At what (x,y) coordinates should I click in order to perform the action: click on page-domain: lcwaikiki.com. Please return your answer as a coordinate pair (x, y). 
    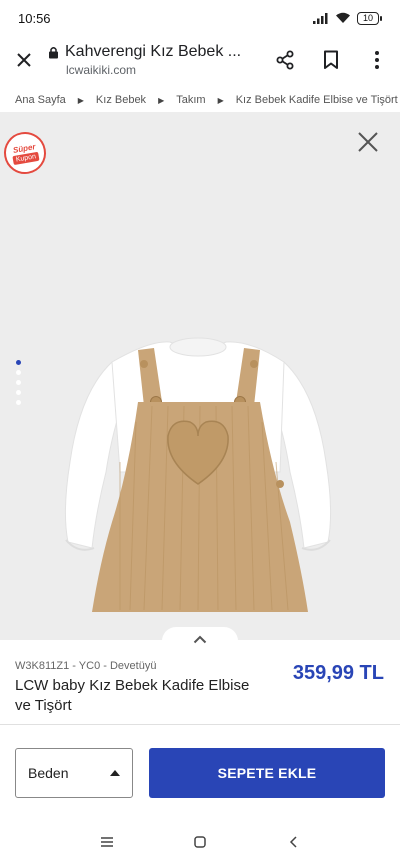
    Looking at the image, I should click on (101, 70).